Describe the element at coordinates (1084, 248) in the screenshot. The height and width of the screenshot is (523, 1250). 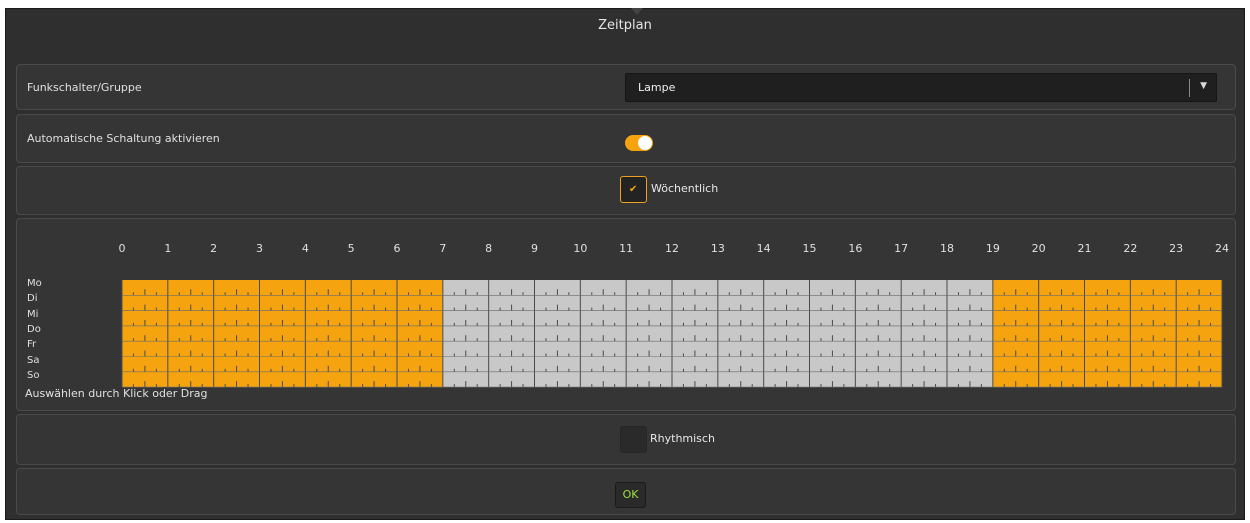
I see `hour-label: 21` at that location.